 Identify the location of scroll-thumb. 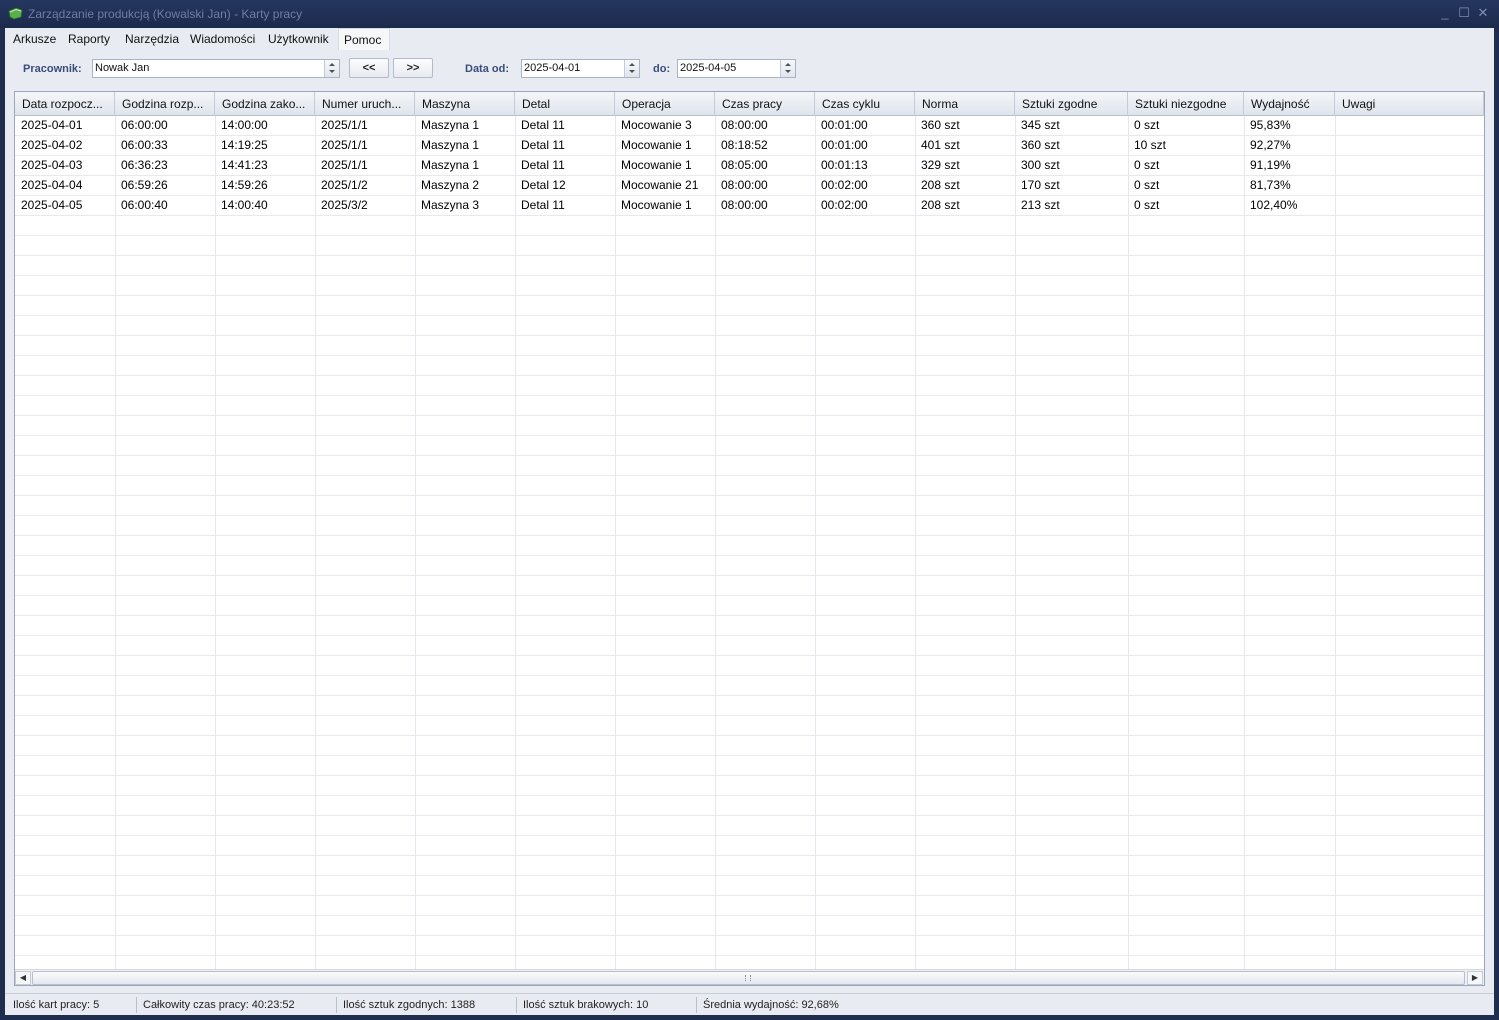
(748, 978).